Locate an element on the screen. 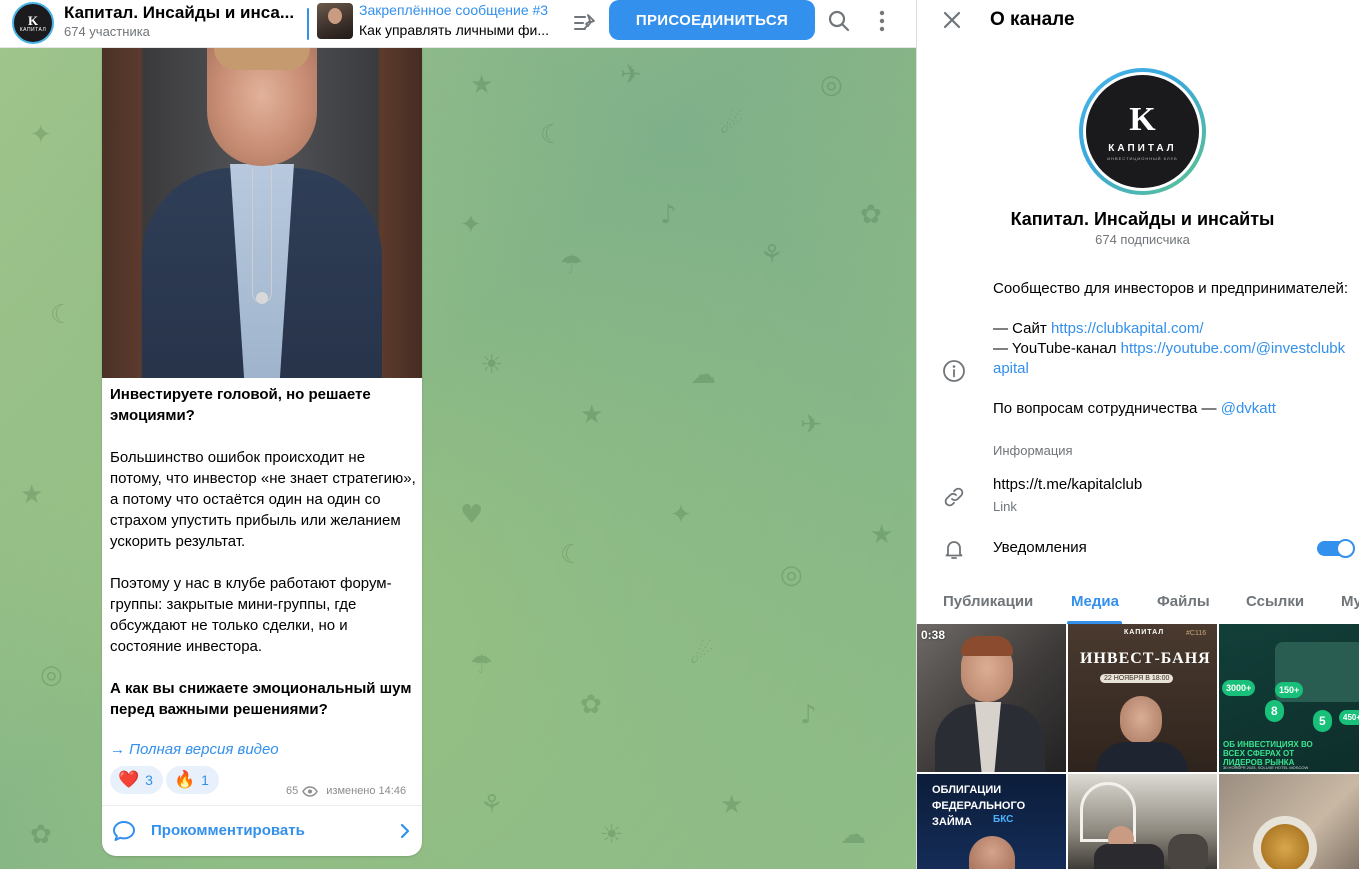 The image size is (1359, 869). tile-number-1: 3000+ is located at coordinates (1239, 688).